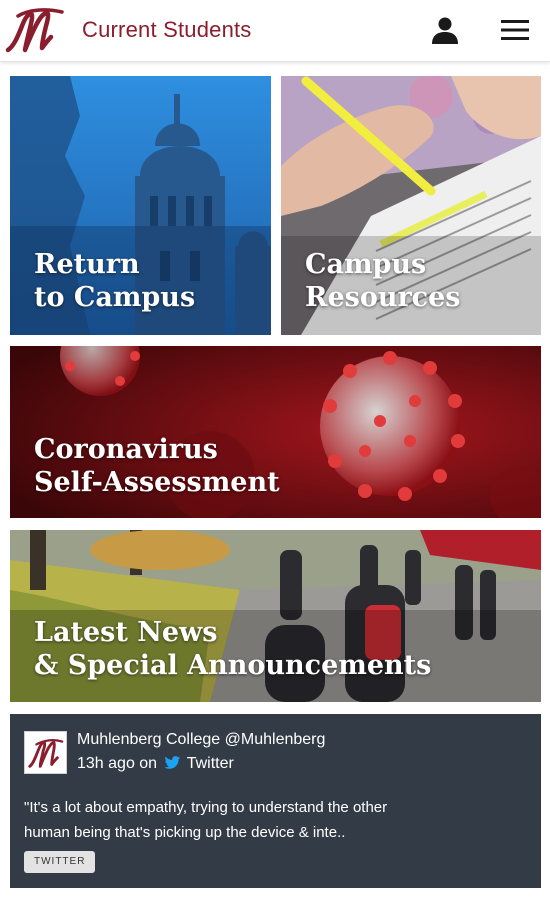 The image size is (550, 900). Describe the element at coordinates (515, 30) in the screenshot. I see `hamburger-menu-icon` at that location.